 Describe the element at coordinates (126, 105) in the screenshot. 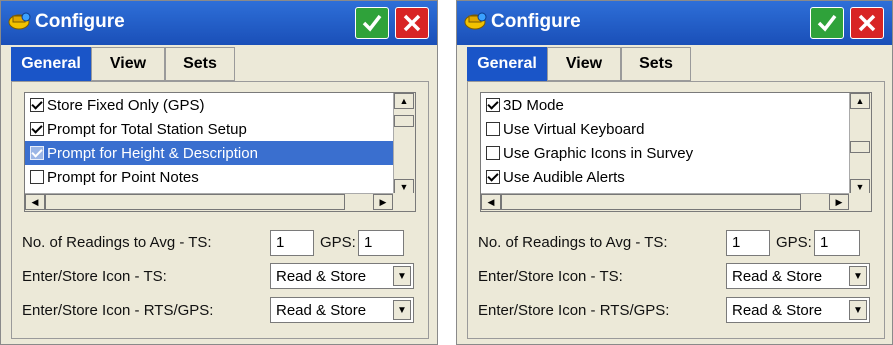

I see `list-item-label: Store Fixed Only (GPS)` at that location.